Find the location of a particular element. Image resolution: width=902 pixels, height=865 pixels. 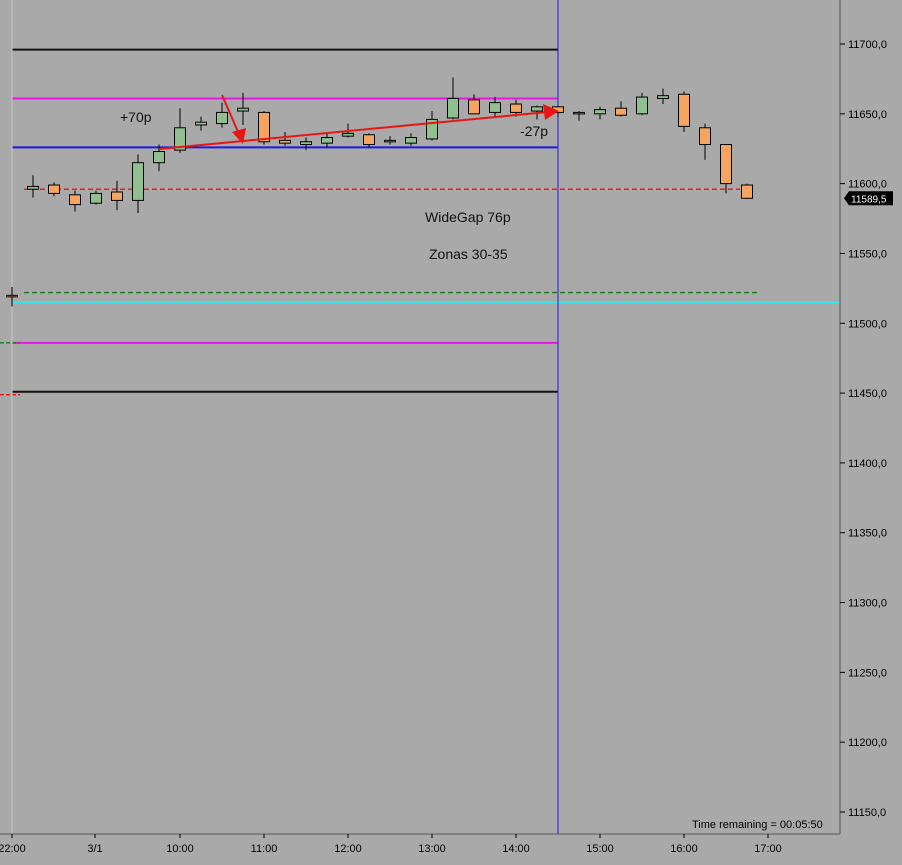

price-tick-label: 11150,0 is located at coordinates (867, 813).